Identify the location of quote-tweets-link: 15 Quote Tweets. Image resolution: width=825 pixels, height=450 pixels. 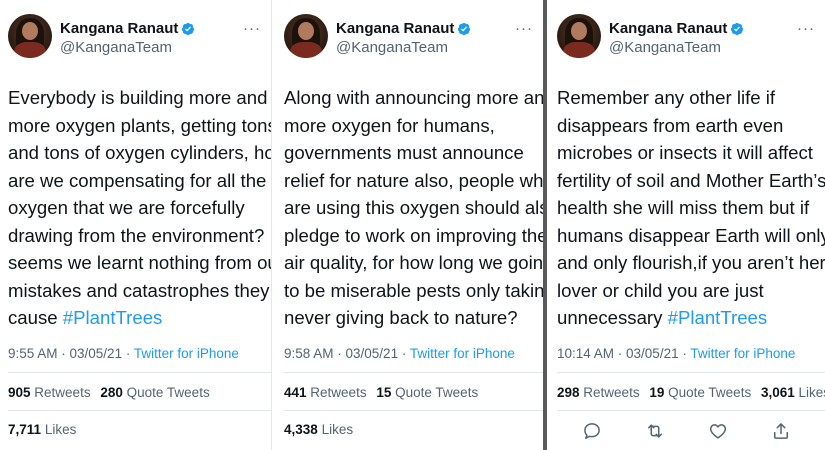
(427, 392).